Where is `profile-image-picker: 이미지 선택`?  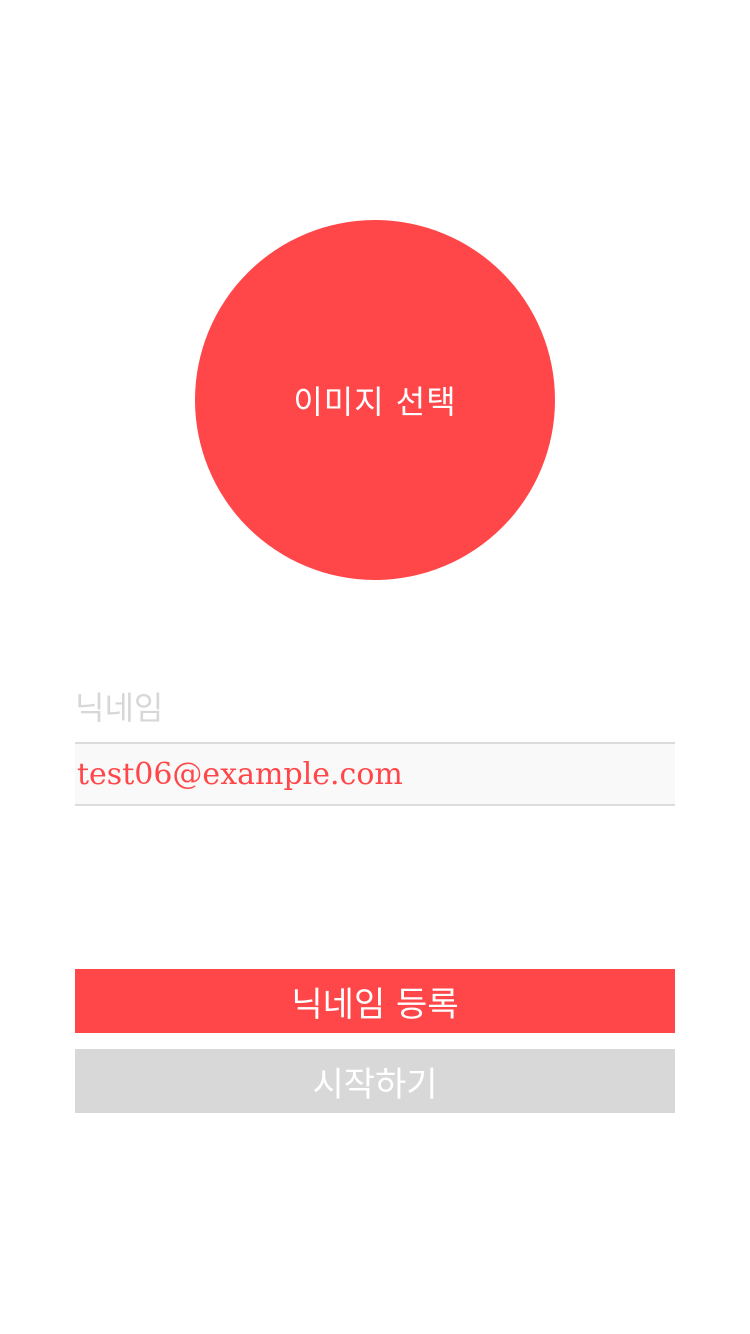
profile-image-picker: 이미지 선택 is located at coordinates (375, 400).